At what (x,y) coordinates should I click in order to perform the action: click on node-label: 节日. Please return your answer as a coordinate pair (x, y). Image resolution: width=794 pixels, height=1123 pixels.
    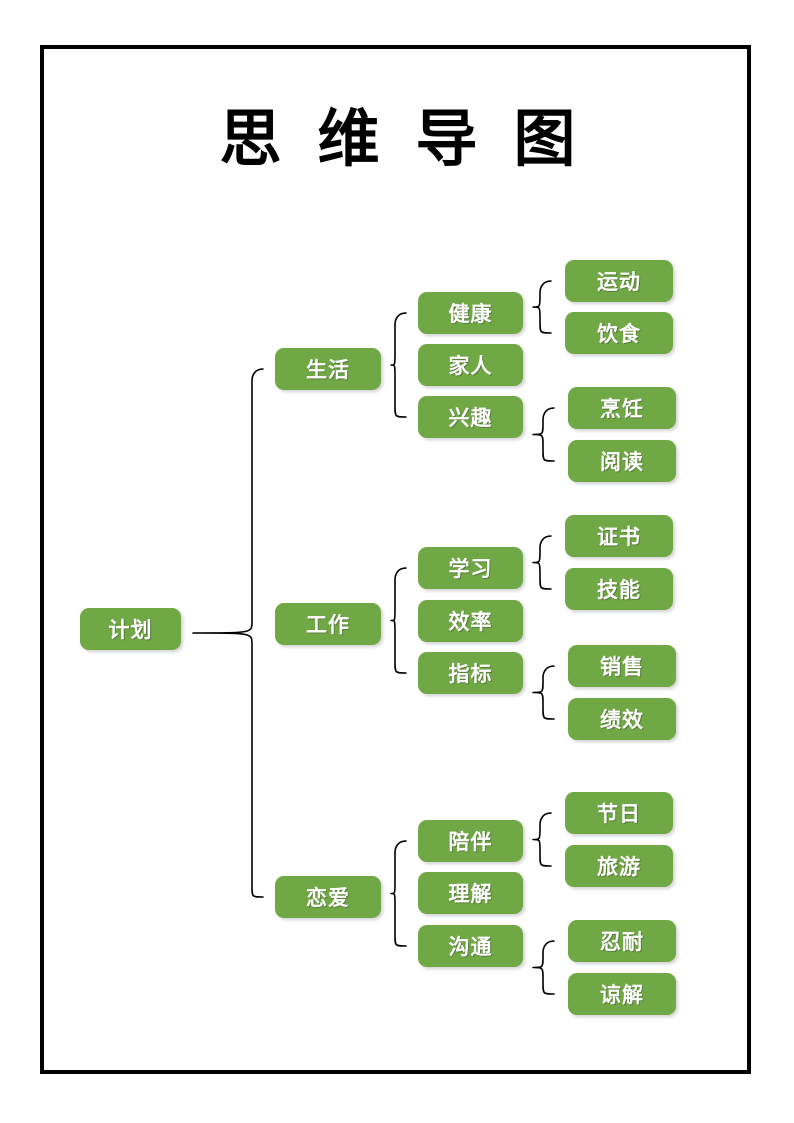
    Looking at the image, I should click on (619, 814).